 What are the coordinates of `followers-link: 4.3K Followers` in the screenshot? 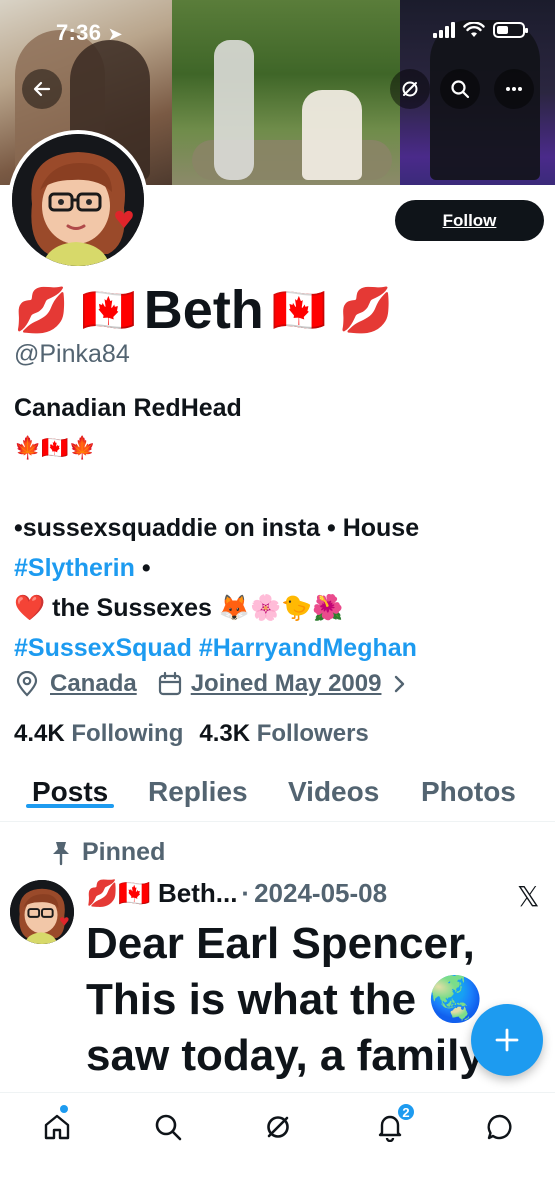 It's located at (283, 734).